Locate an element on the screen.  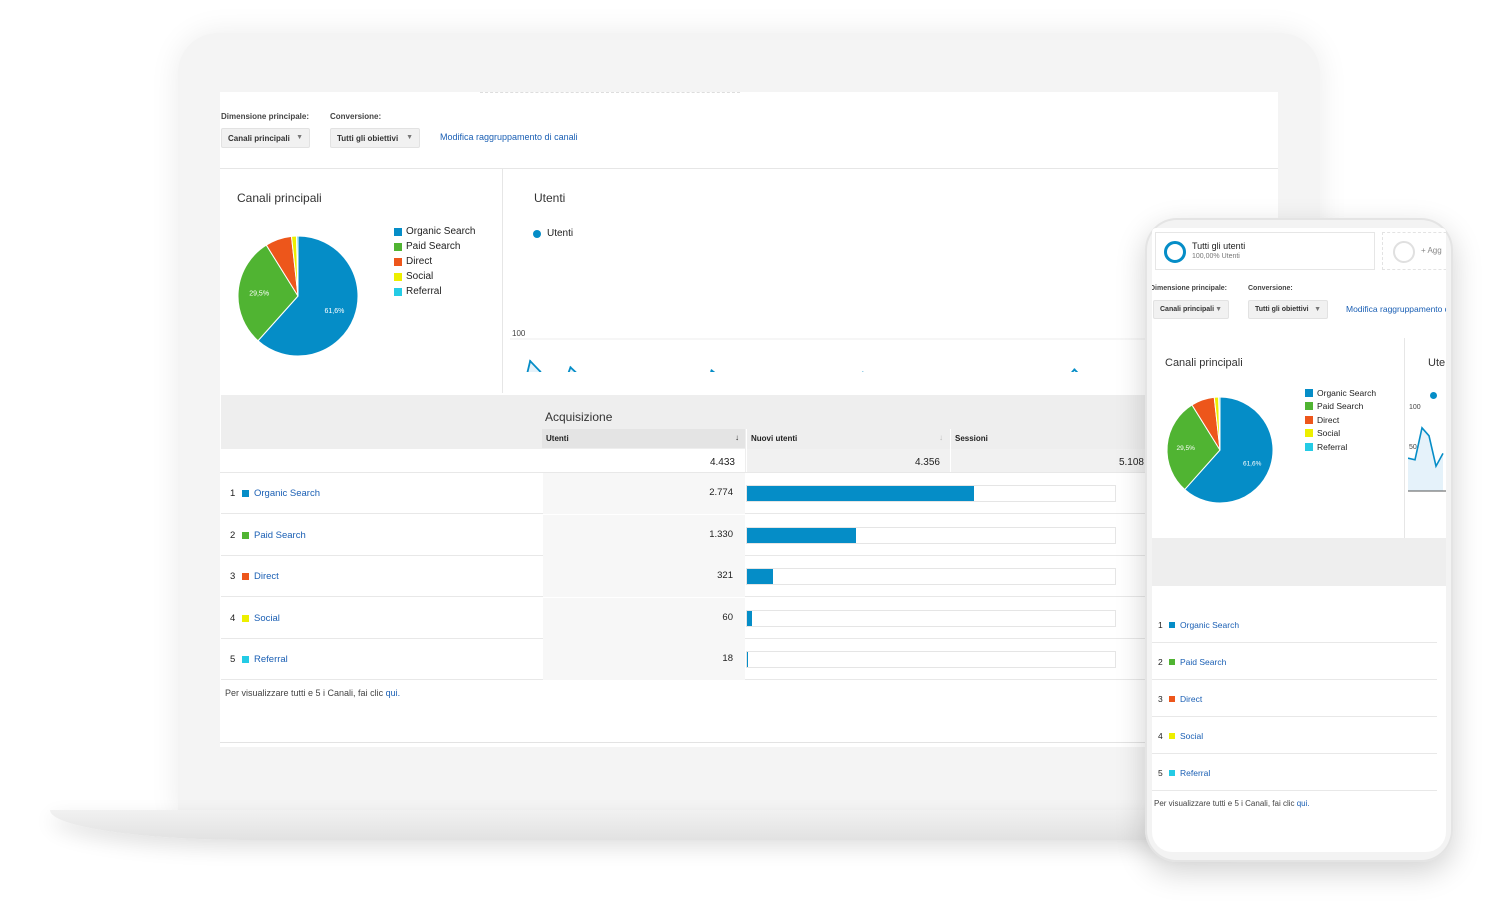
conversion-value: Tutti gli obiettivi is located at coordinates (1282, 309).